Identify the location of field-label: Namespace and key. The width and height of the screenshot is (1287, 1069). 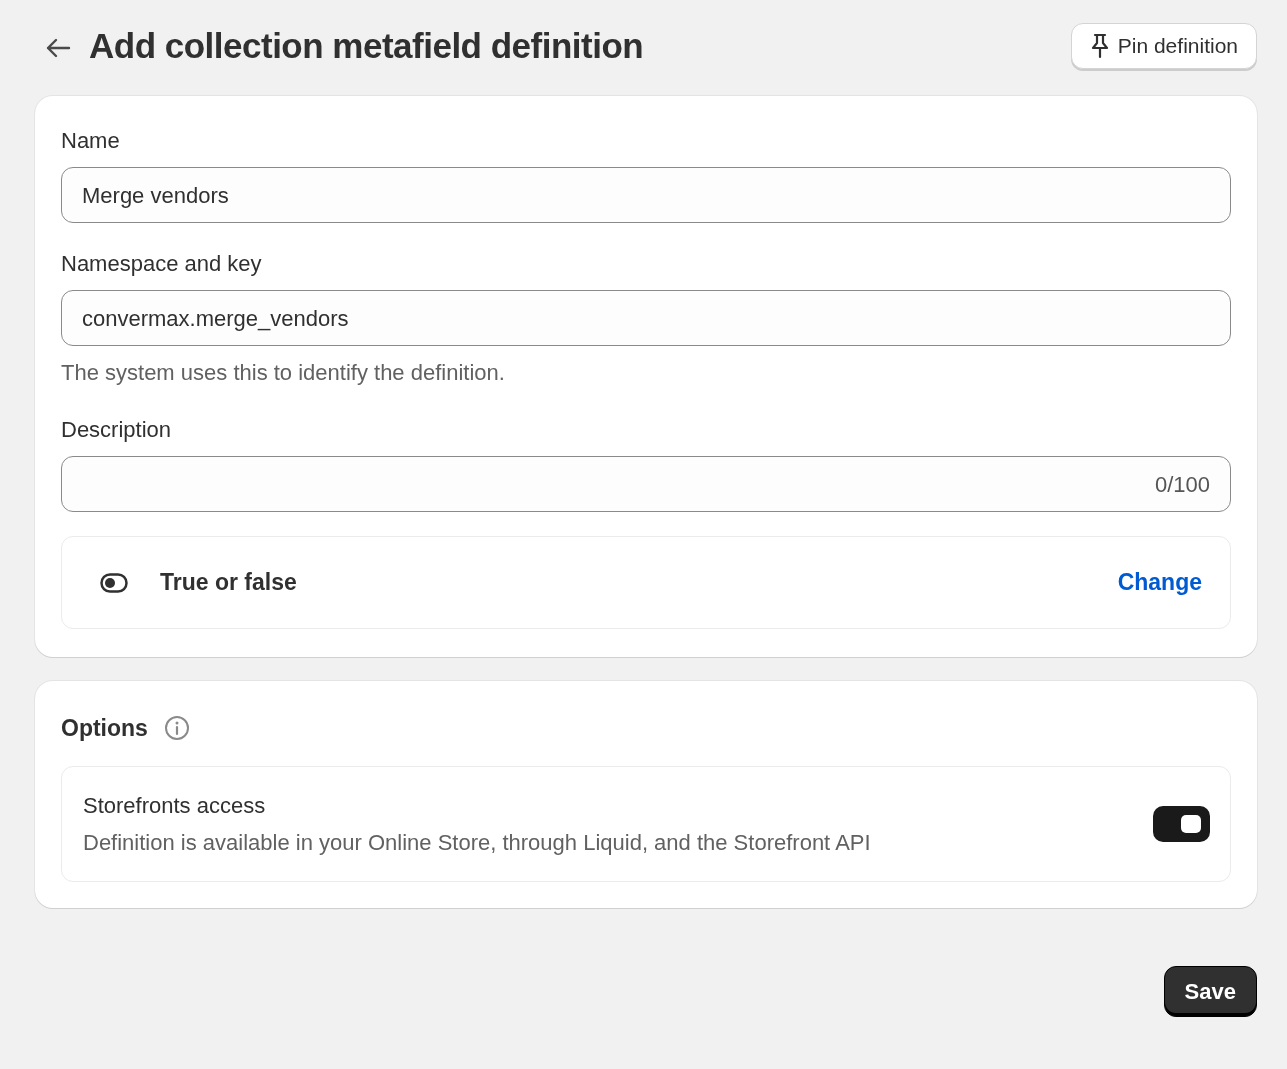
(162, 264).